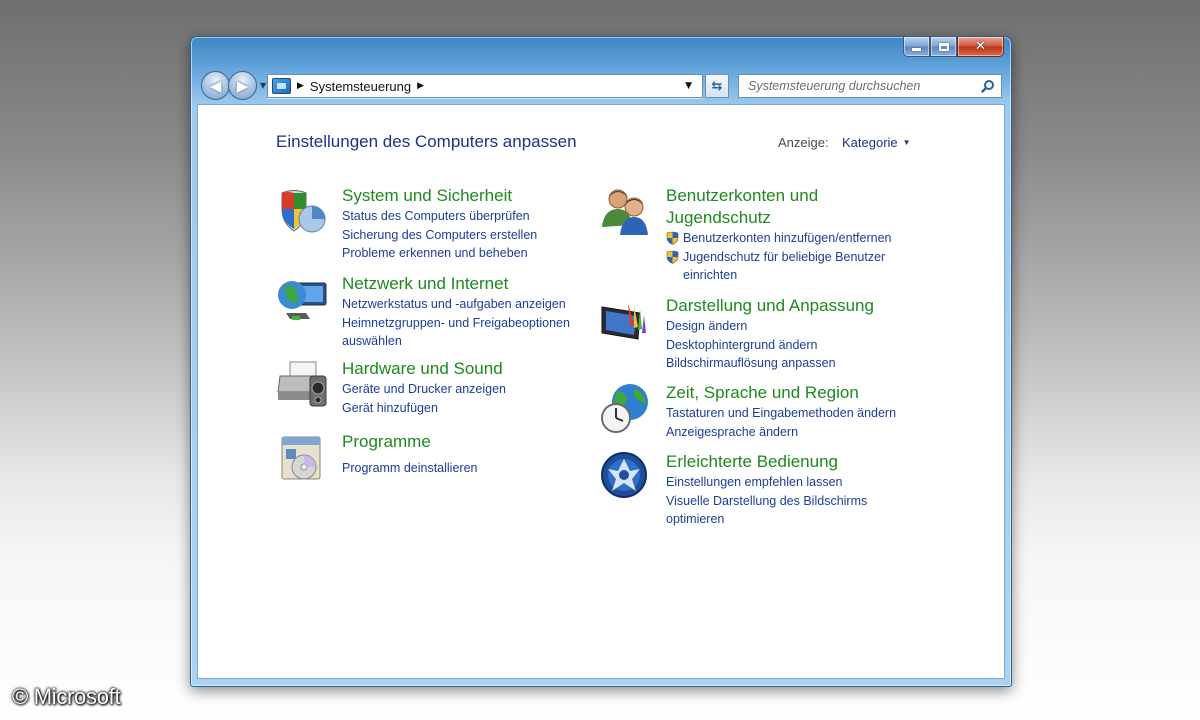 The width and height of the screenshot is (1200, 720). I want to click on task-link: Sicherung des Computers erstellen, so click(439, 235).